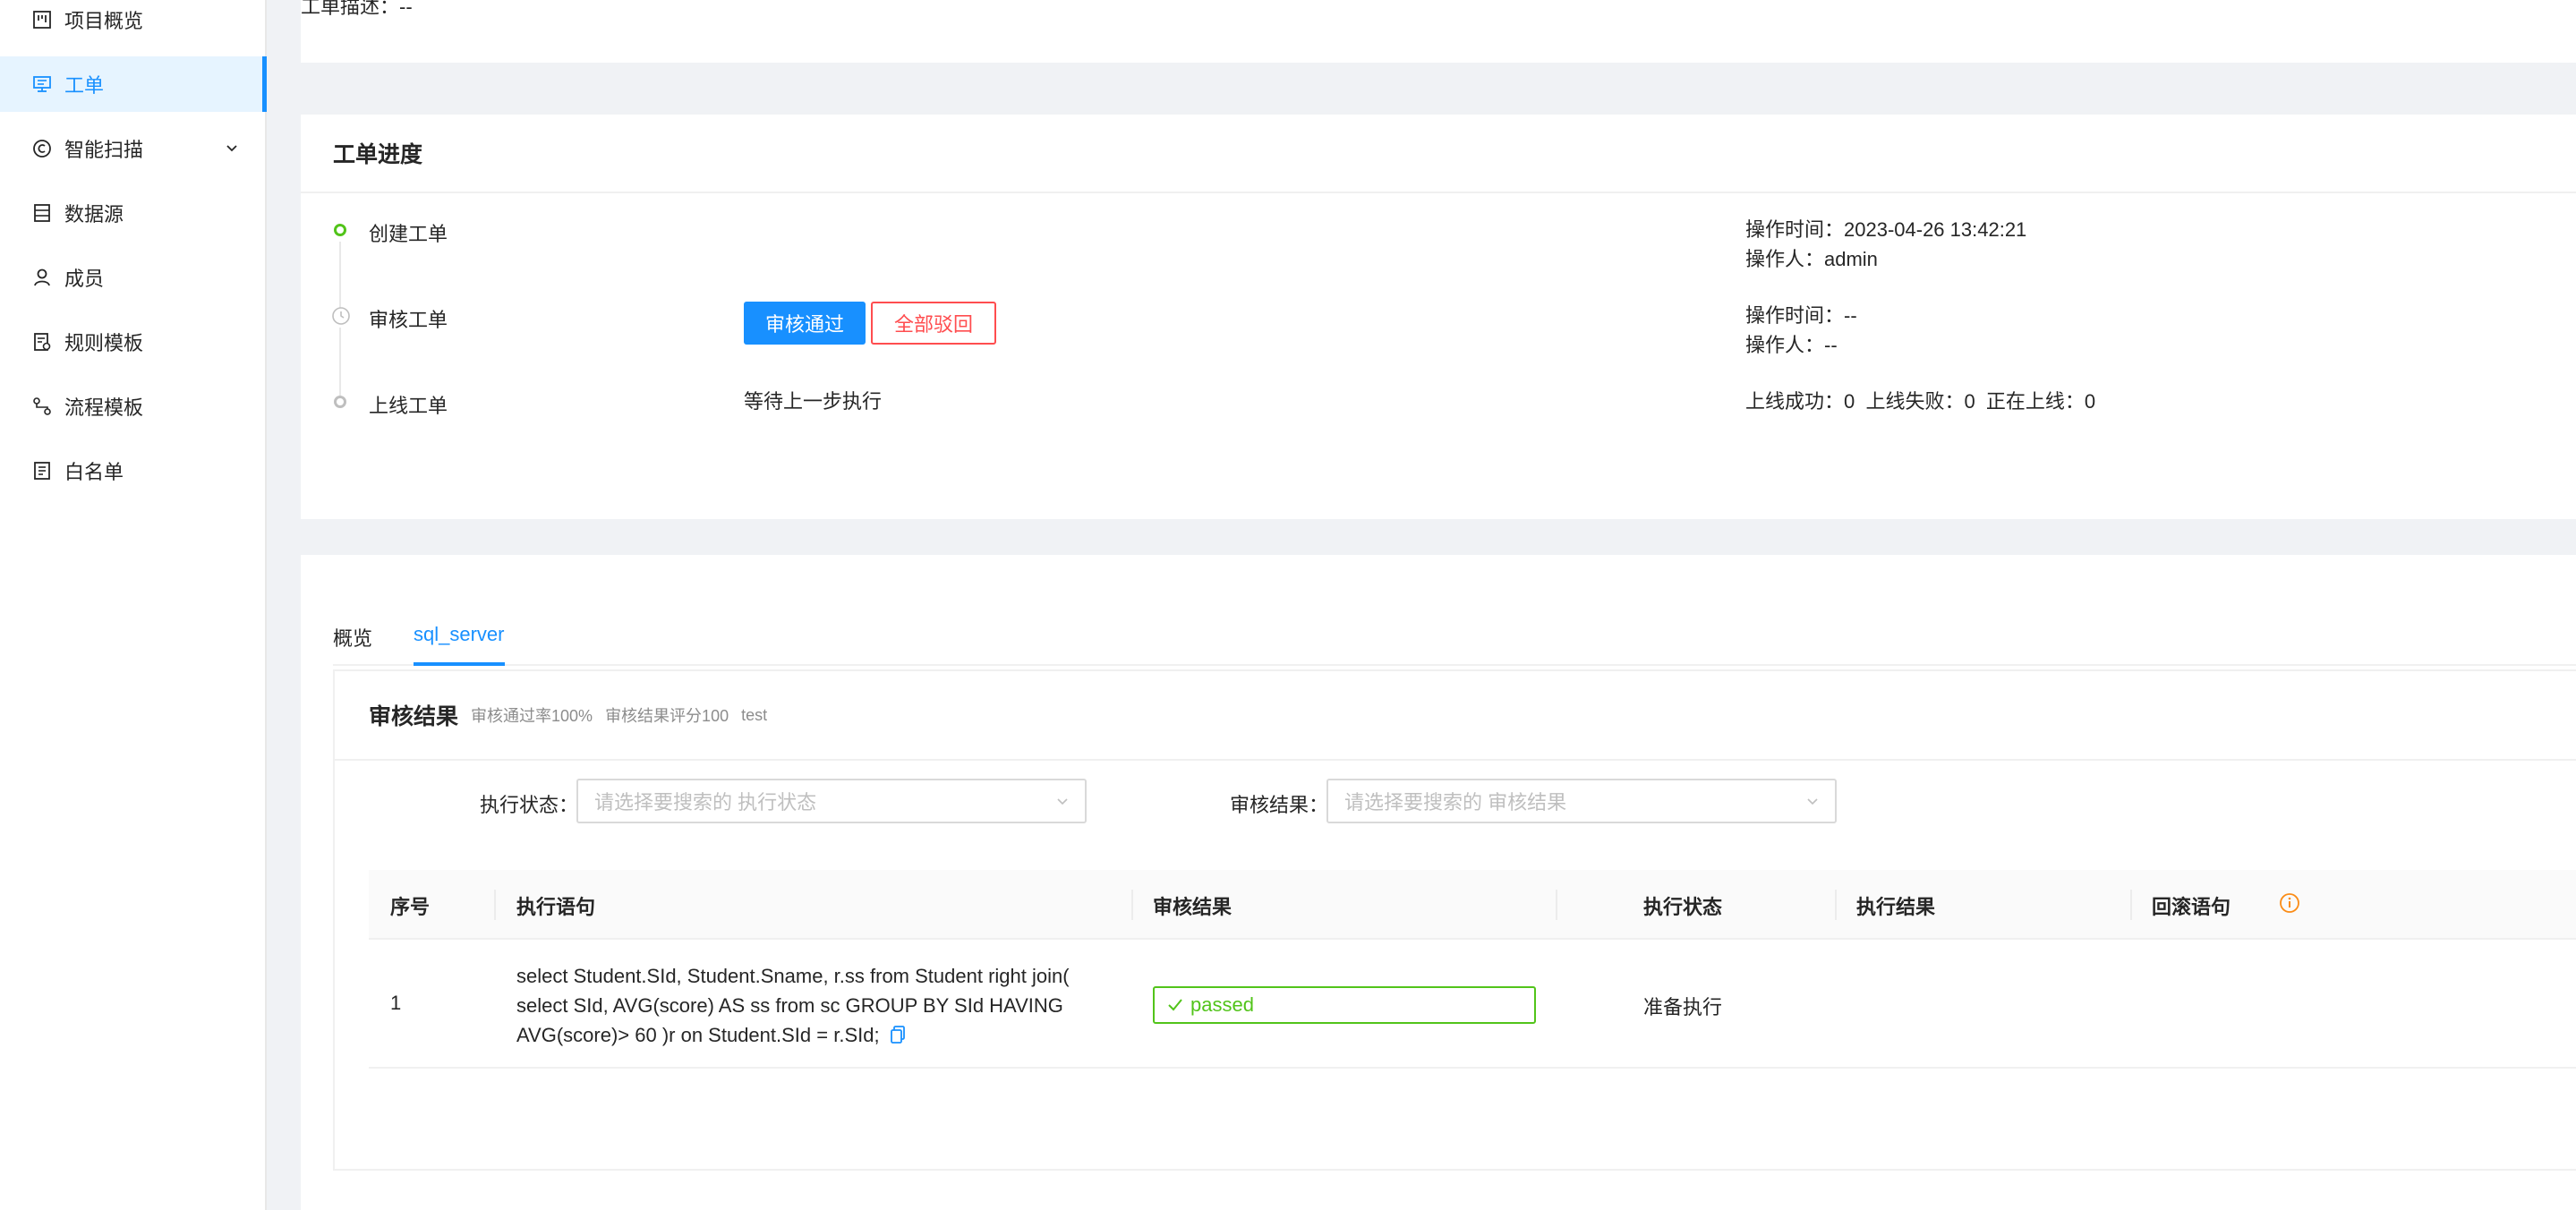 This screenshot has height=1210, width=2576. I want to click on tab-bar: 概览 sql_server, so click(1454, 633).